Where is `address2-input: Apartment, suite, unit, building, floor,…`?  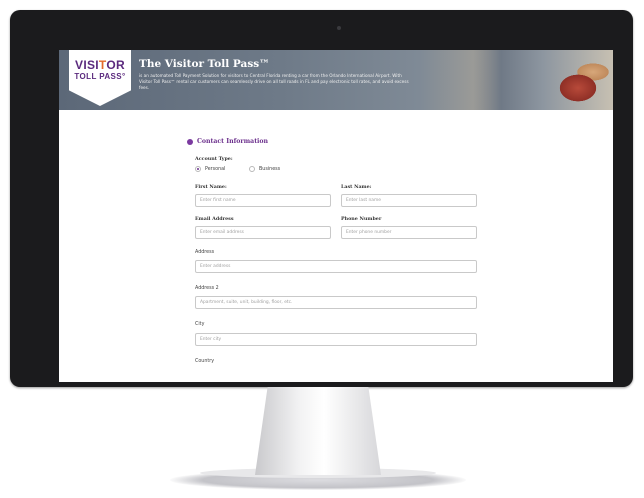 address2-input: Apartment, suite, unit, building, floor,… is located at coordinates (336, 302).